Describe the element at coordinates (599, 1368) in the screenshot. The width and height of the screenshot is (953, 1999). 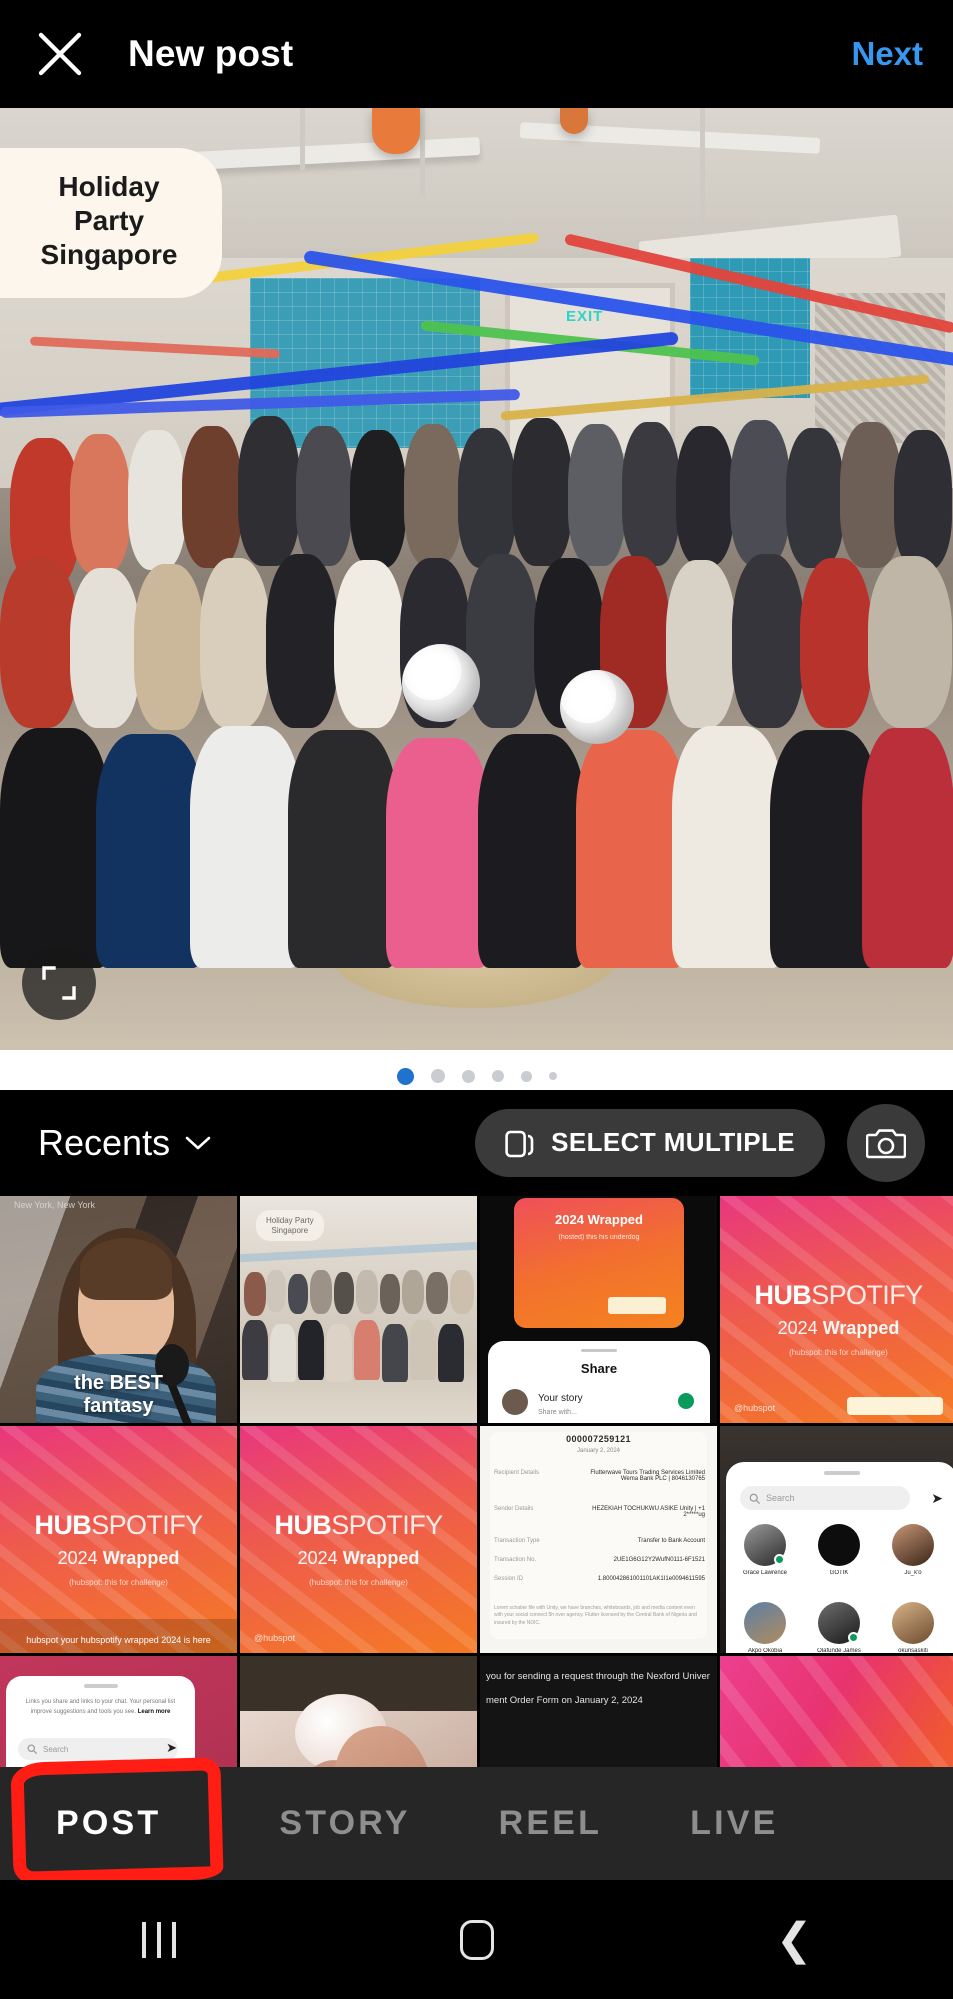
I see `share-sheet-title: Share` at that location.